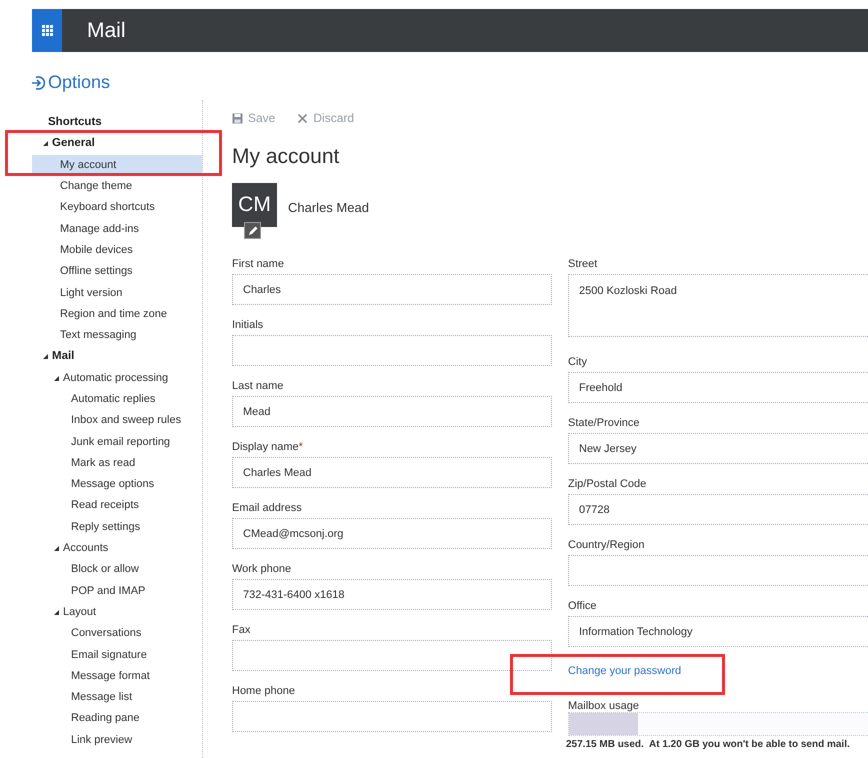 The image size is (868, 758). I want to click on sidebar-item: Automatic processing, so click(117, 378).